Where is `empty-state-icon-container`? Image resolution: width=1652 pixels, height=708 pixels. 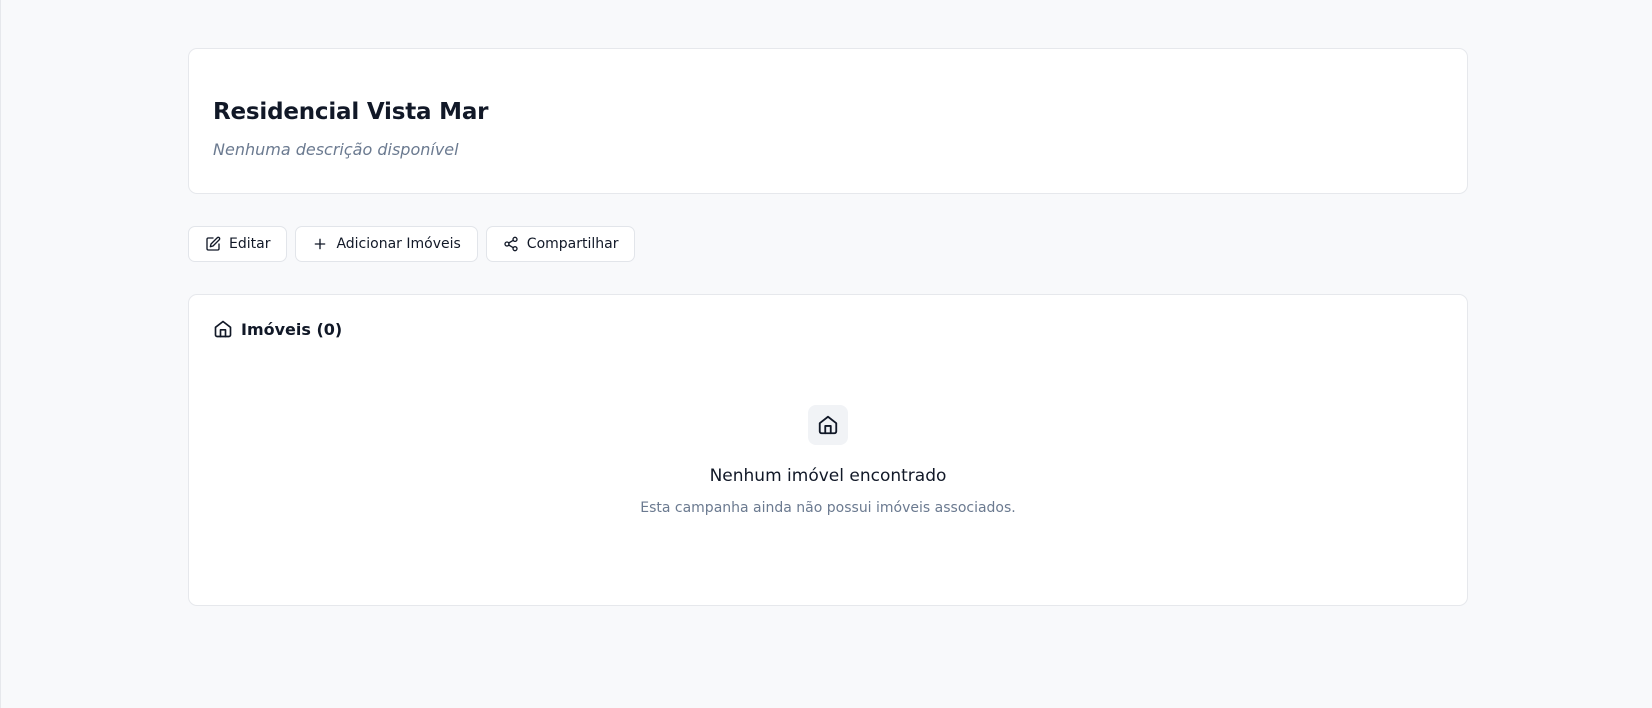
empty-state-icon-container is located at coordinates (828, 425).